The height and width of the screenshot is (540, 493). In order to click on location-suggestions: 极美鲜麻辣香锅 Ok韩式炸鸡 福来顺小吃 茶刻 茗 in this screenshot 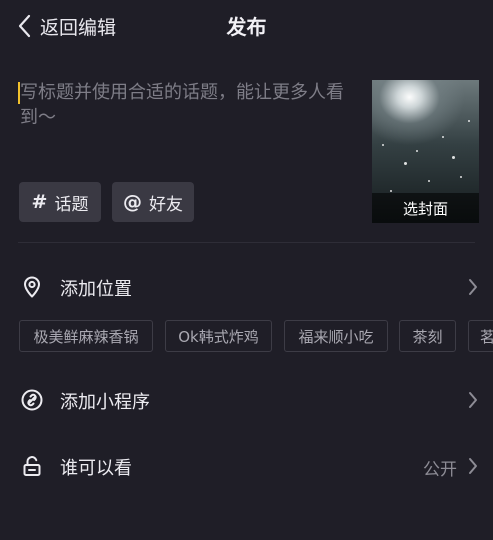, I will do `click(256, 337)`.